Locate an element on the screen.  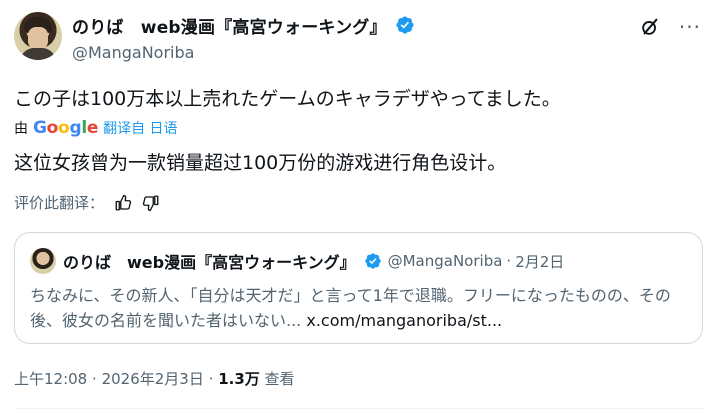
rate-translation-label: 评价此翻译： is located at coordinates (59, 203).